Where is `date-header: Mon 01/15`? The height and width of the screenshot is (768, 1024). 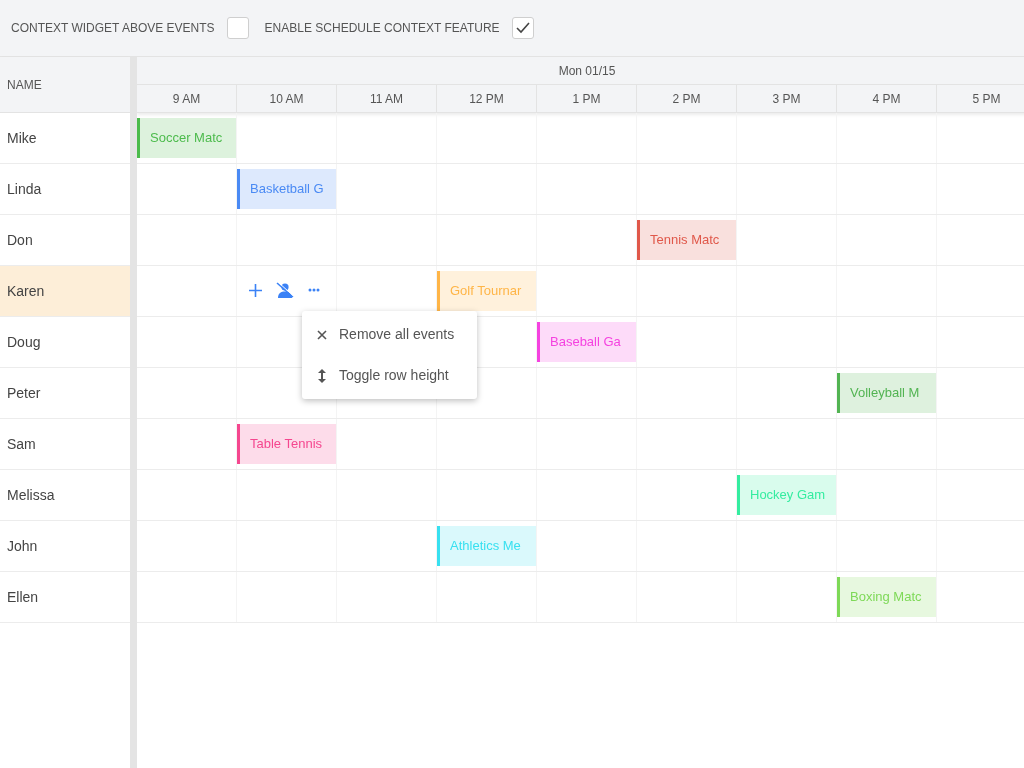 date-header: Mon 01/15 is located at coordinates (580, 71).